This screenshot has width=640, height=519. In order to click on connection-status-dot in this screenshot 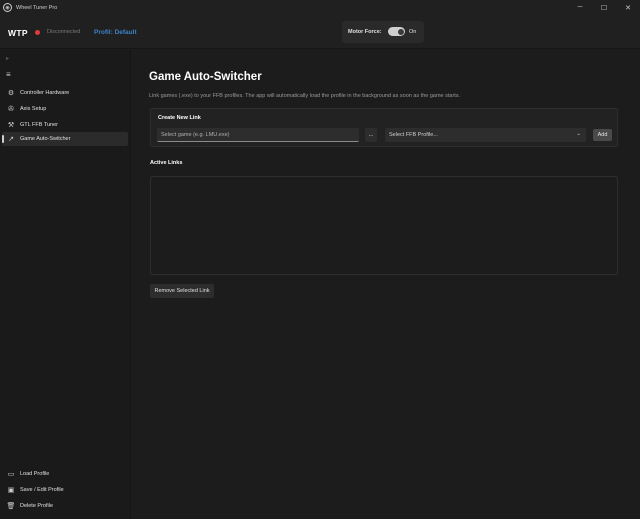, I will do `click(37, 32)`.